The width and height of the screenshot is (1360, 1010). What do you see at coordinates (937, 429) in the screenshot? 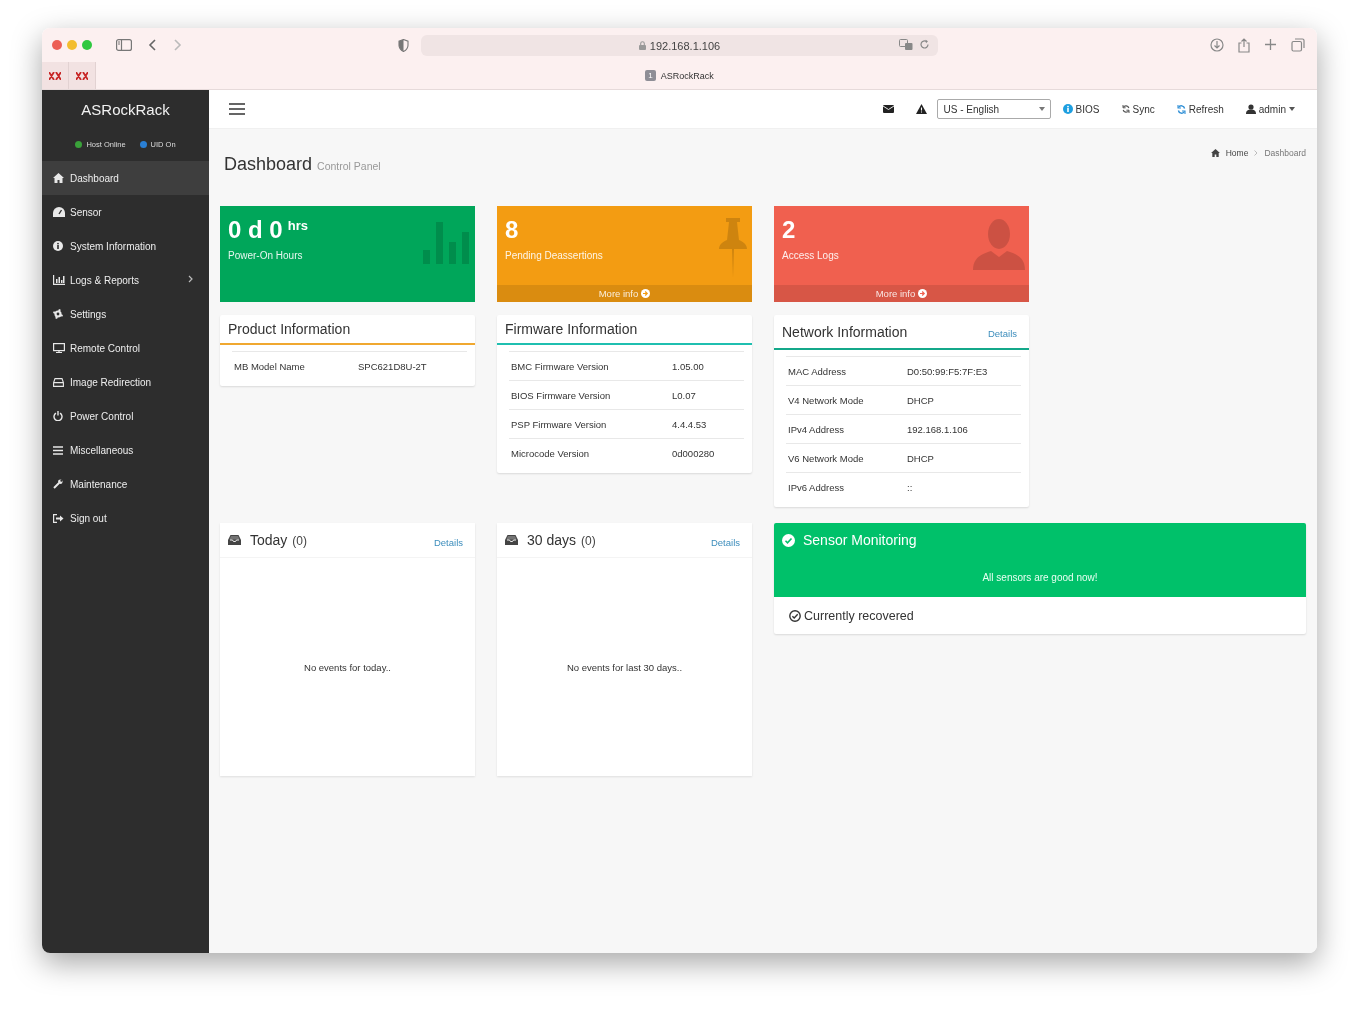
I see `info-value: 192.168.1.106` at bounding box center [937, 429].